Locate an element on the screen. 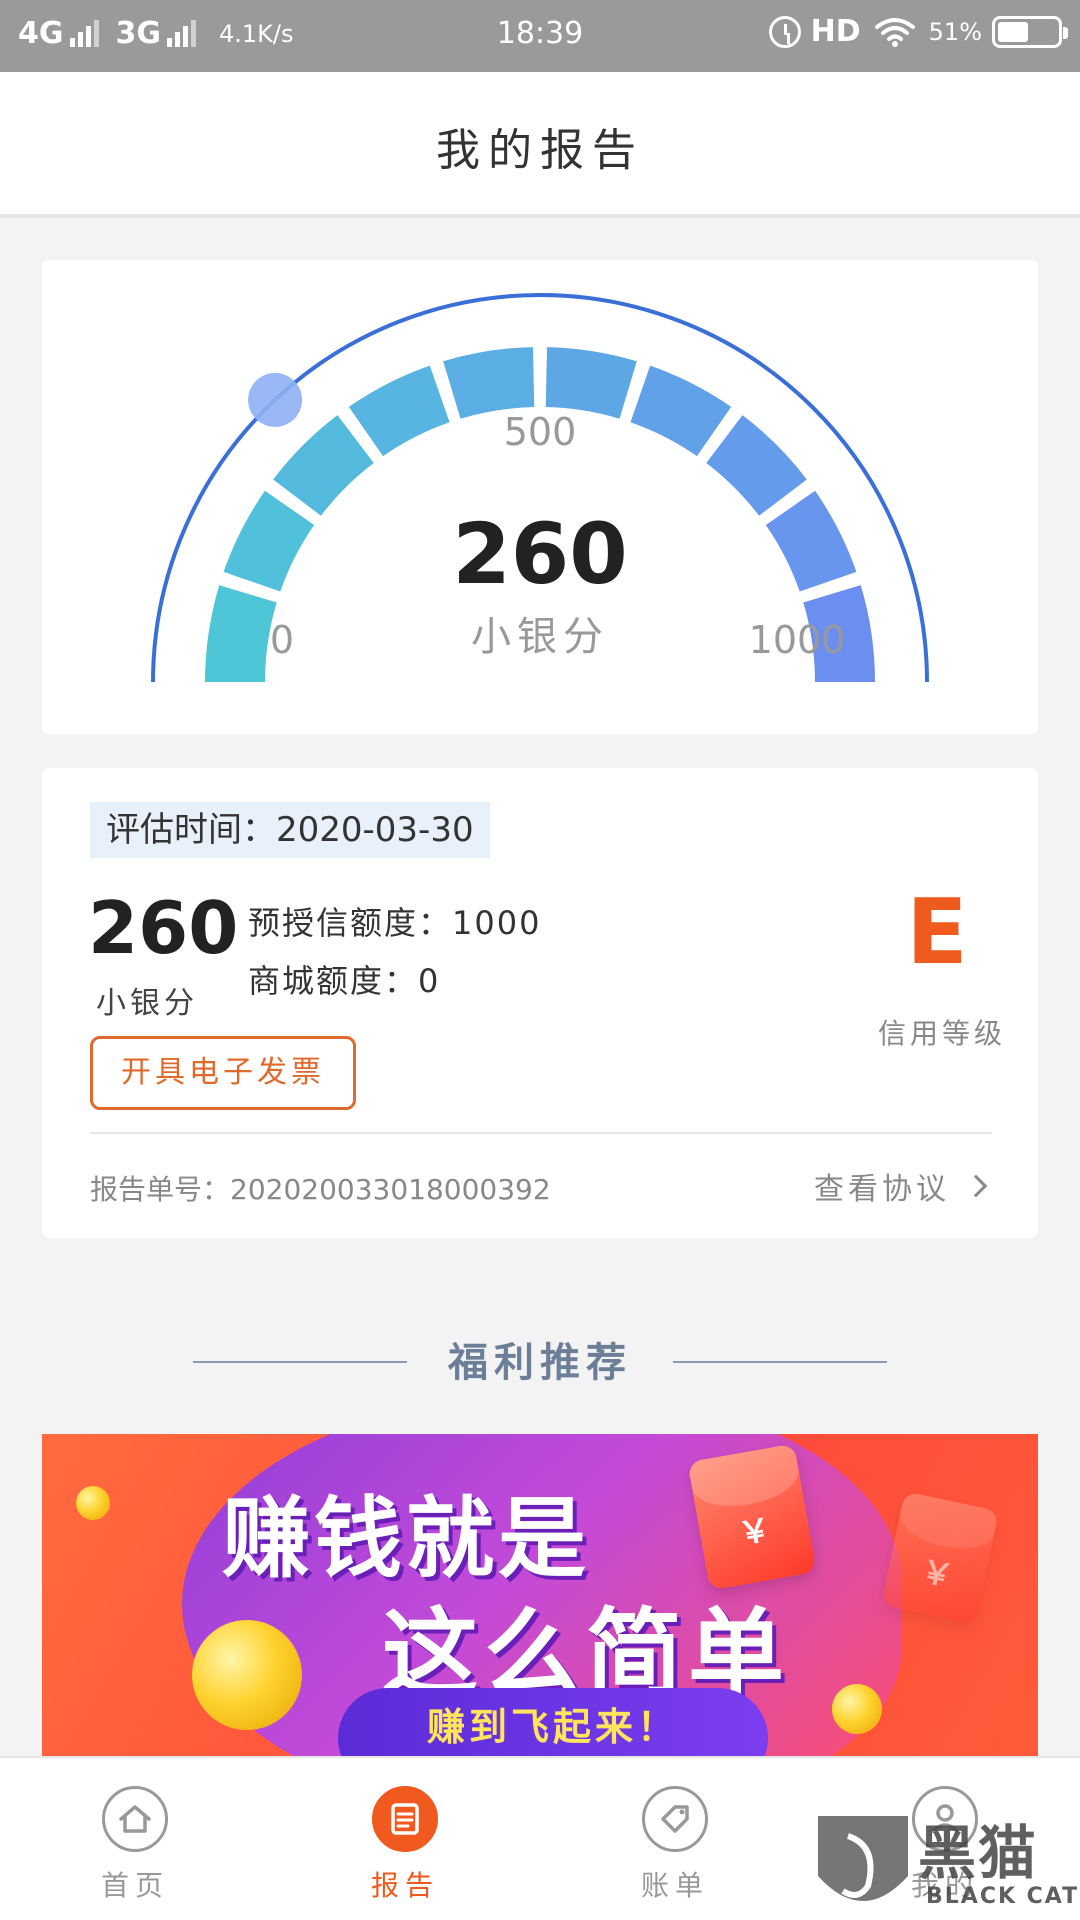 The height and width of the screenshot is (1920, 1080). hd-label: HD is located at coordinates (835, 31).